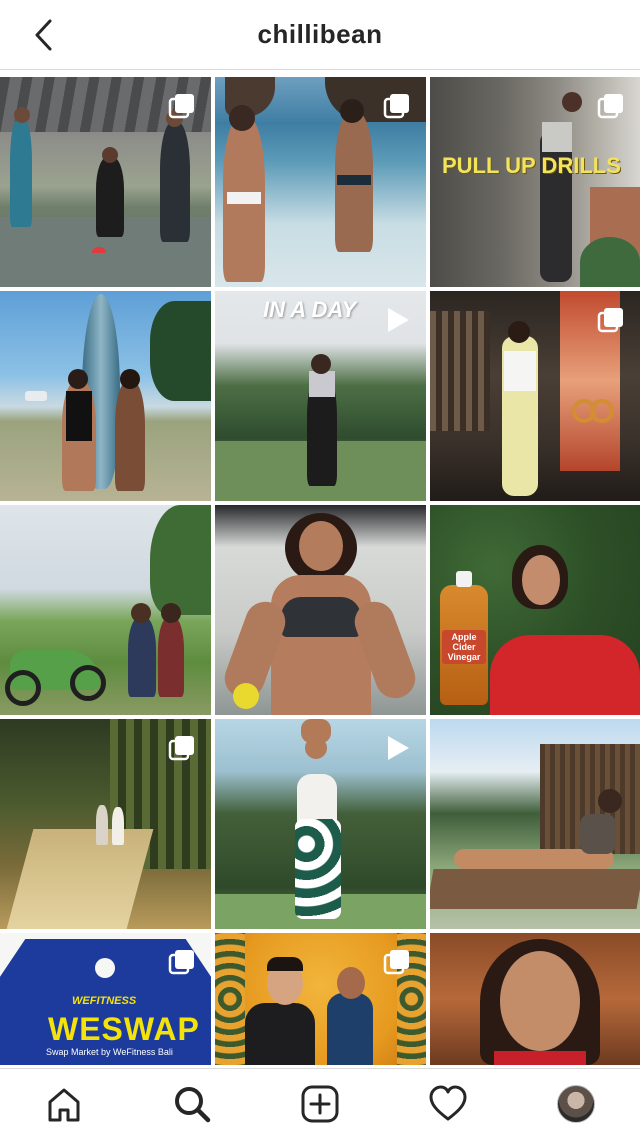  I want to click on nav-profile-button, so click(576, 1104).